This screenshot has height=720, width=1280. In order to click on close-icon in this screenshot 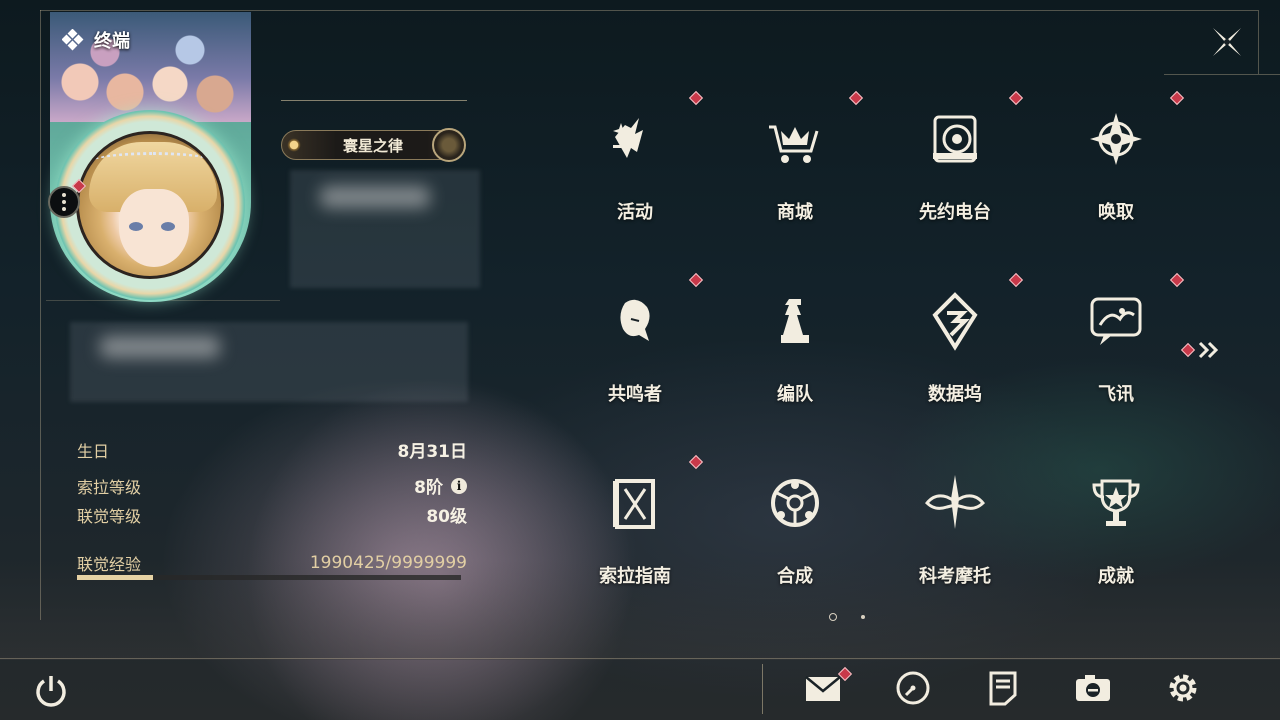, I will do `click(1227, 42)`.